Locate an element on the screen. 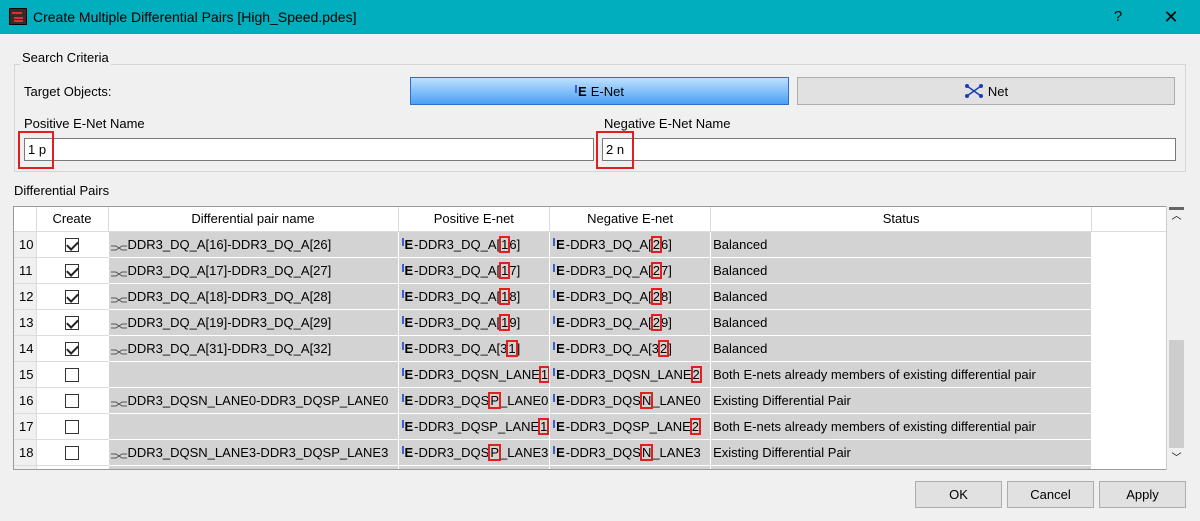 Image resolution: width=1200 pixels, height=521 pixels. positive-enet-cell: E-DDR3_DQSP_LANE3 is located at coordinates (474, 452).